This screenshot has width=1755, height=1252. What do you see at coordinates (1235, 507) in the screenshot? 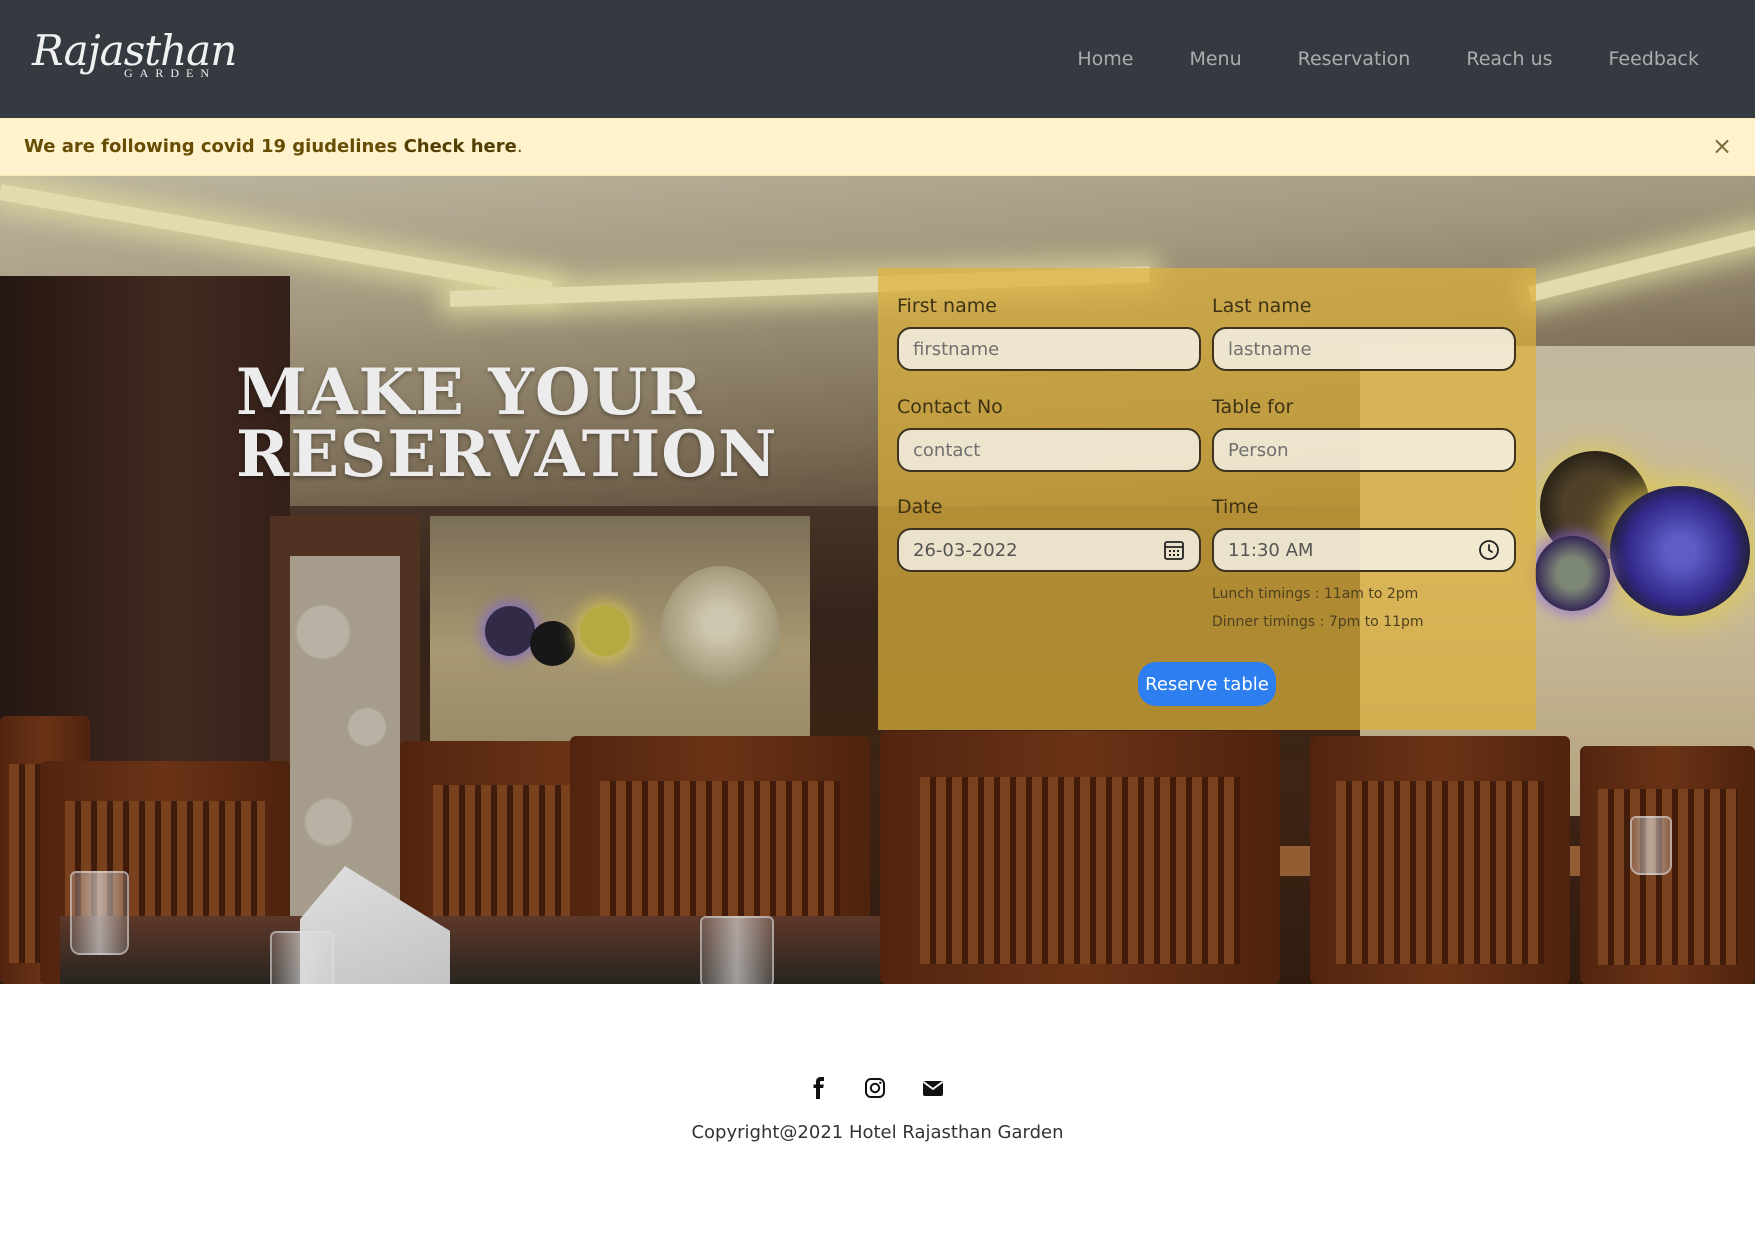
I see `time-label: Time` at bounding box center [1235, 507].